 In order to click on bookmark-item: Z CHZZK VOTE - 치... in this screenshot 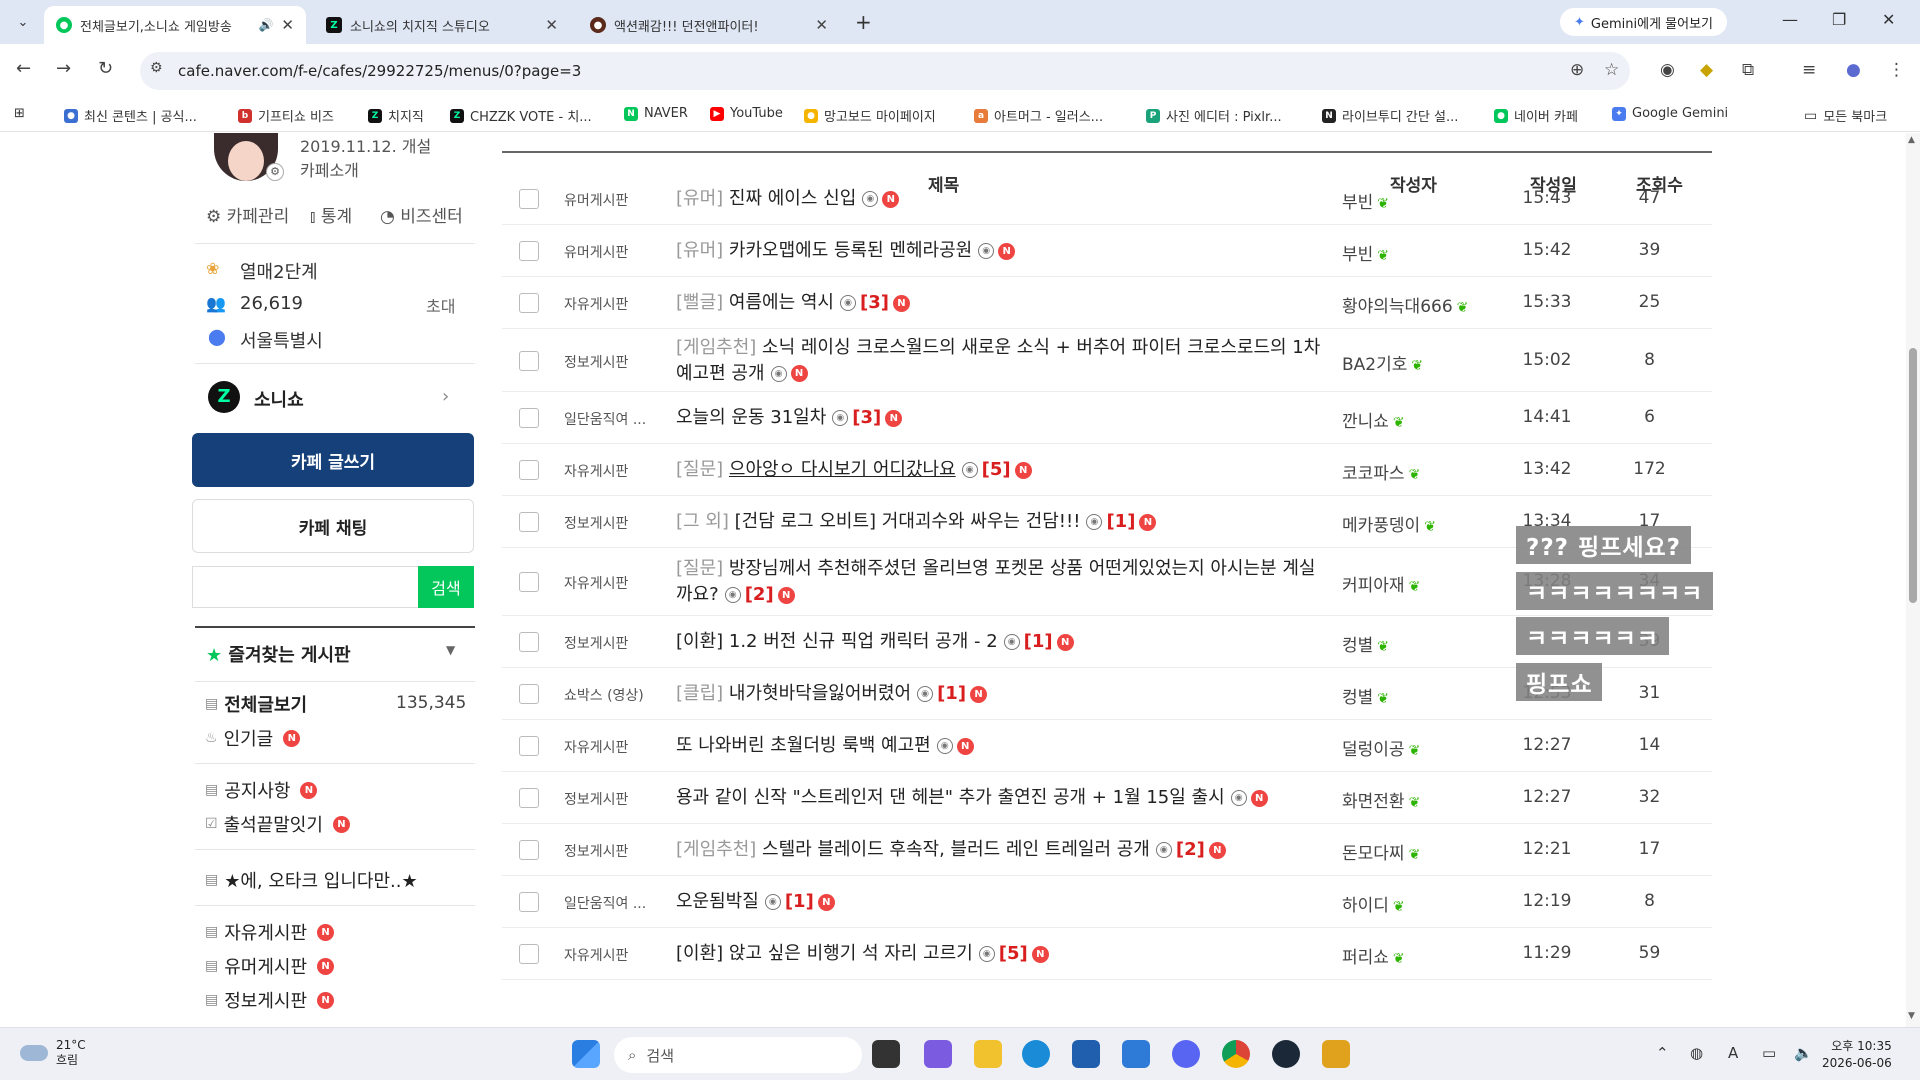, I will do `click(521, 115)`.